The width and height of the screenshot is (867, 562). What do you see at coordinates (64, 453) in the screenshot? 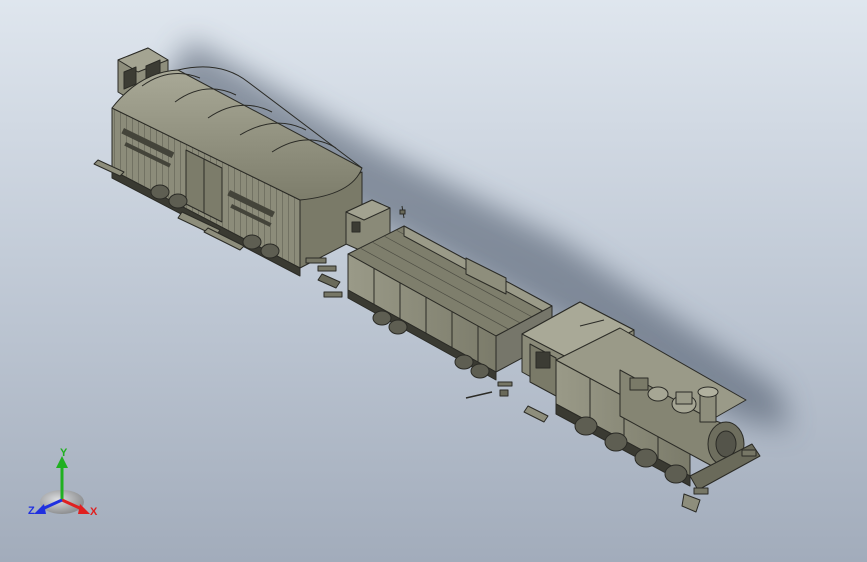
I see `y-axis-label: Y` at bounding box center [64, 453].